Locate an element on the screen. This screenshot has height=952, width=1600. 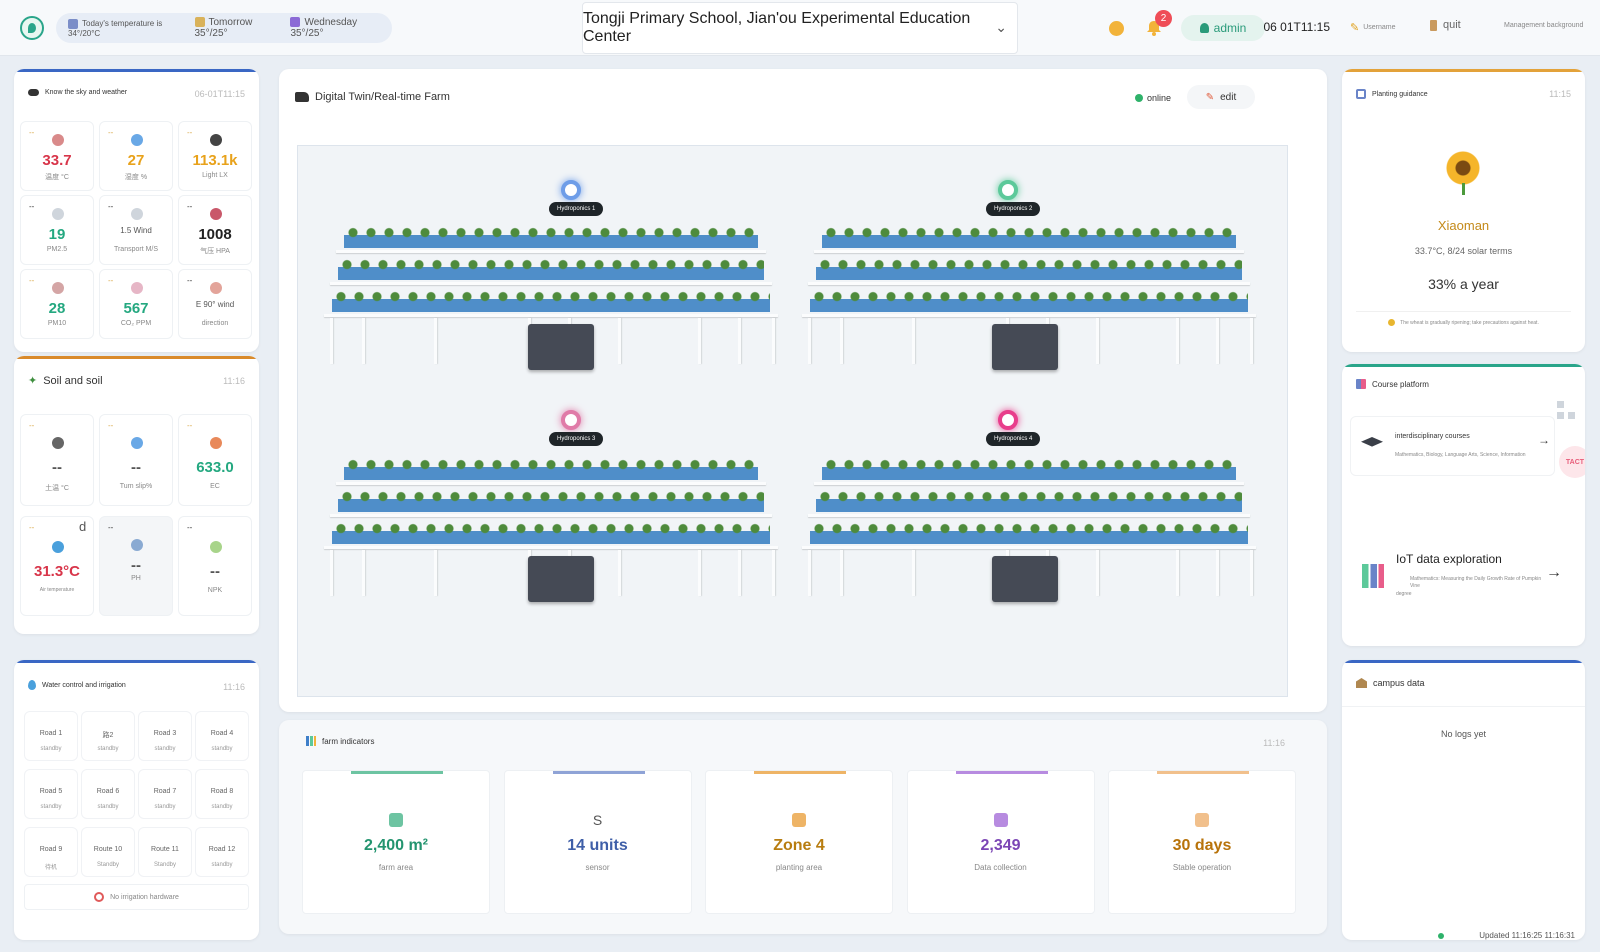
app-logo-icon is located at coordinates (32, 28).